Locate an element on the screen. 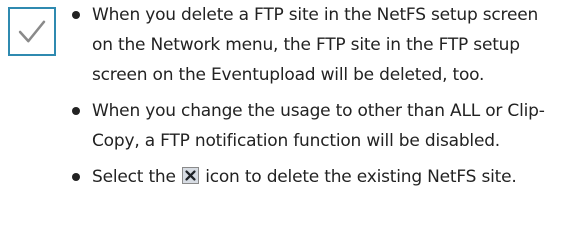 The image size is (566, 245). bullet-text-after-icon: icon to delete the existing NetFS site. is located at coordinates (361, 177).